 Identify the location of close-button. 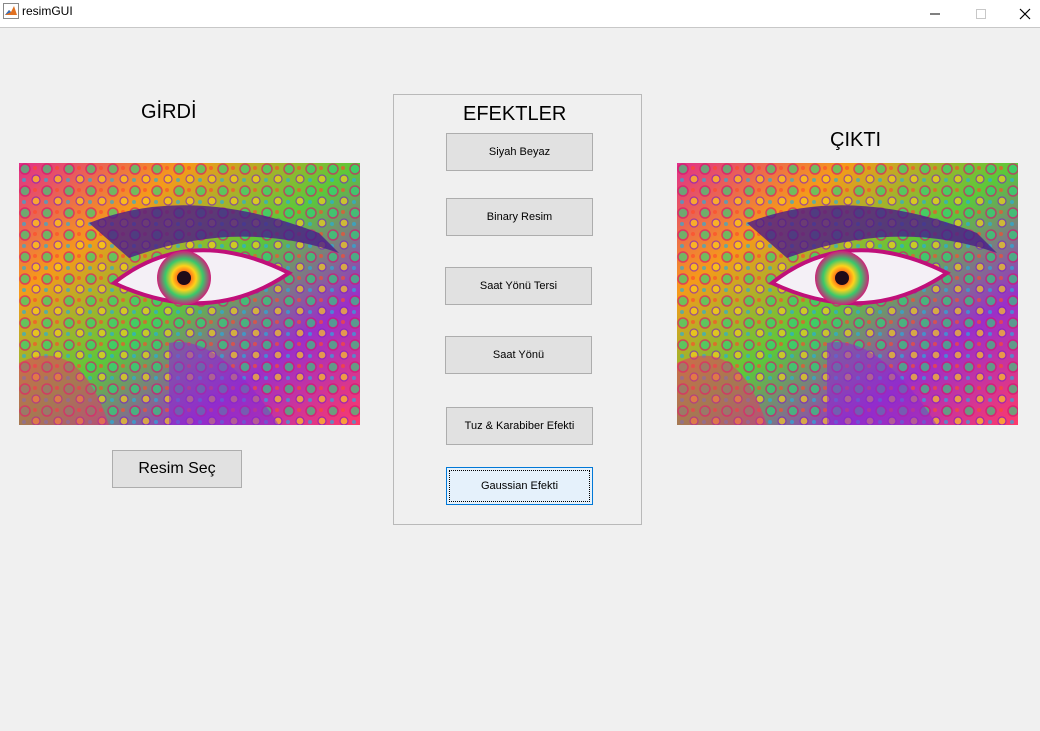
(1021, 13).